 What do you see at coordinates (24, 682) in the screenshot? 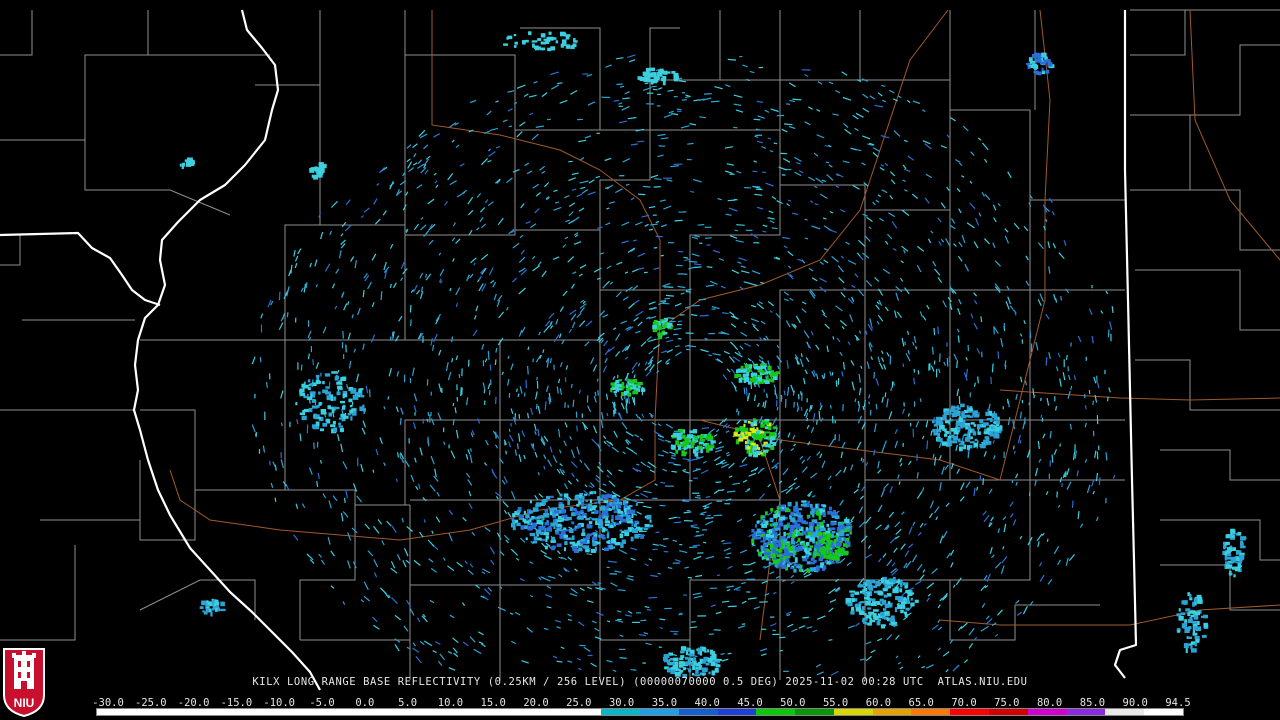
I see `niu-logo-icon: NIU` at bounding box center [24, 682].